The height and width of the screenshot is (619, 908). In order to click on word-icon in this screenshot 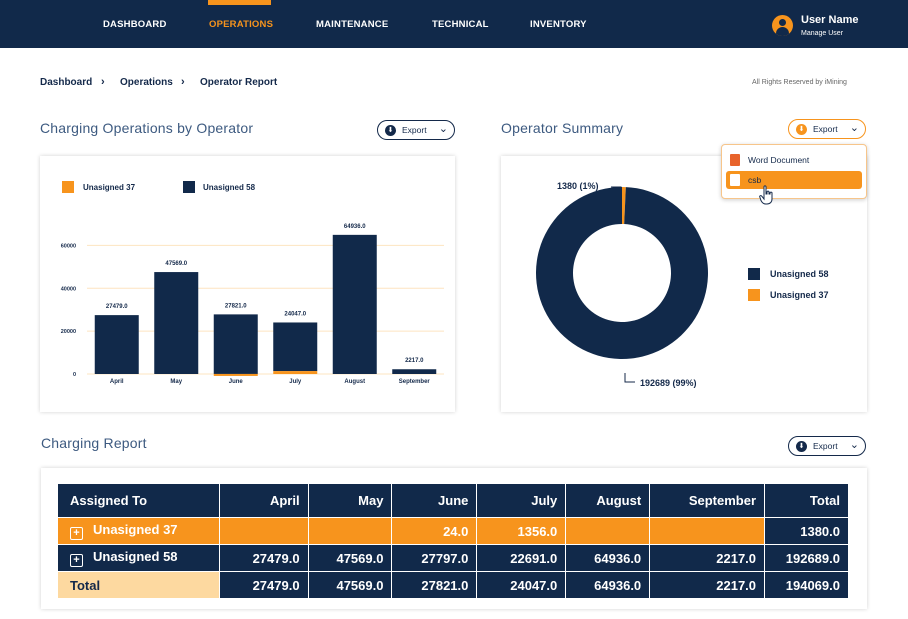, I will do `click(735, 160)`.